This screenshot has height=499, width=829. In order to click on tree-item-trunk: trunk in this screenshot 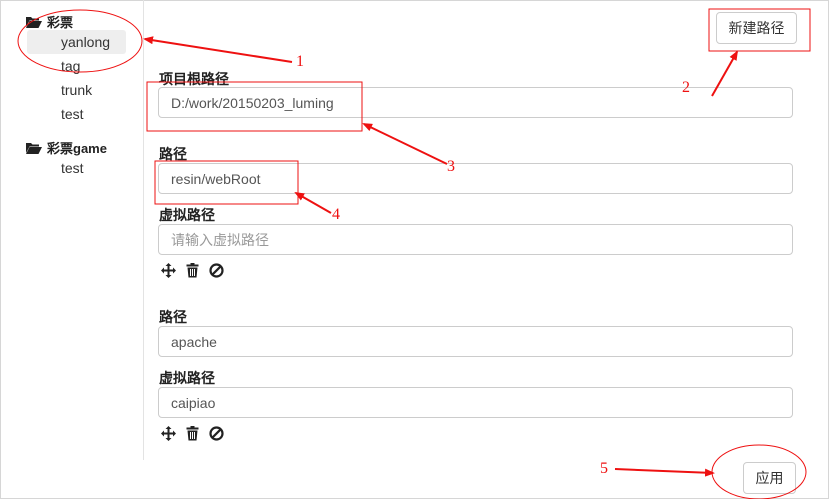, I will do `click(76, 90)`.